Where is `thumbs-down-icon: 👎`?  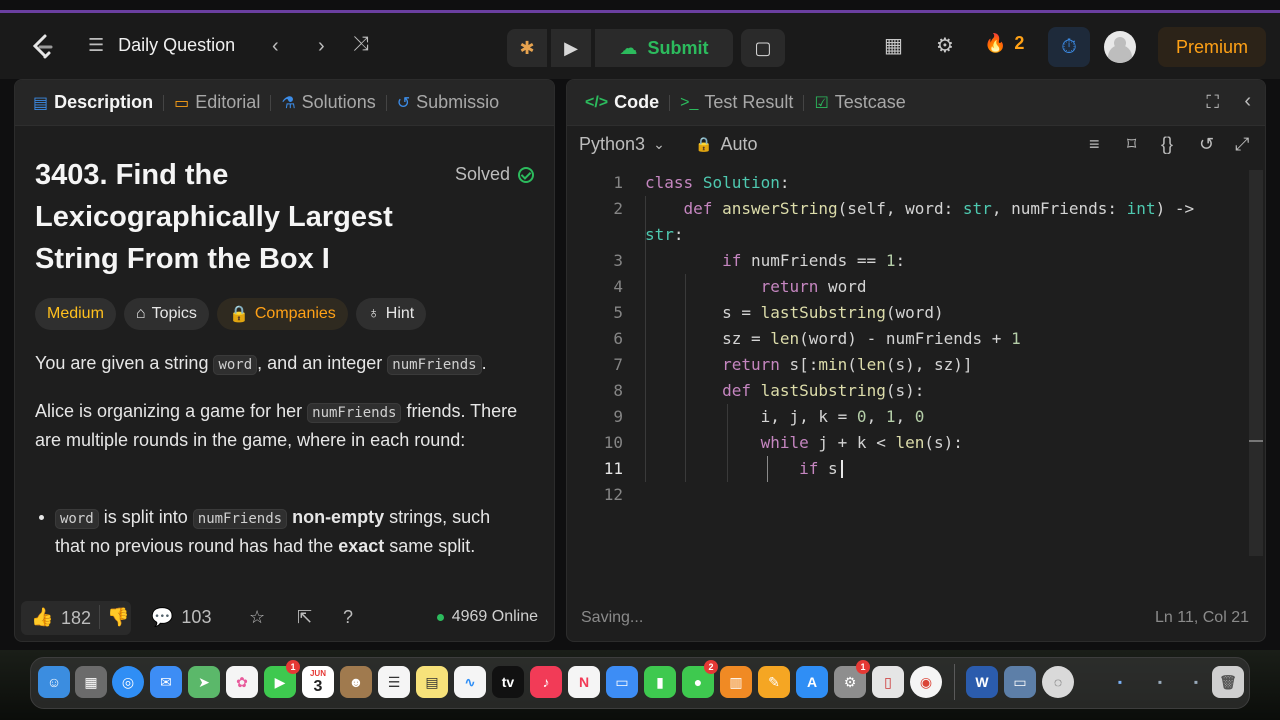
thumbs-down-icon: 👎 is located at coordinates (118, 617).